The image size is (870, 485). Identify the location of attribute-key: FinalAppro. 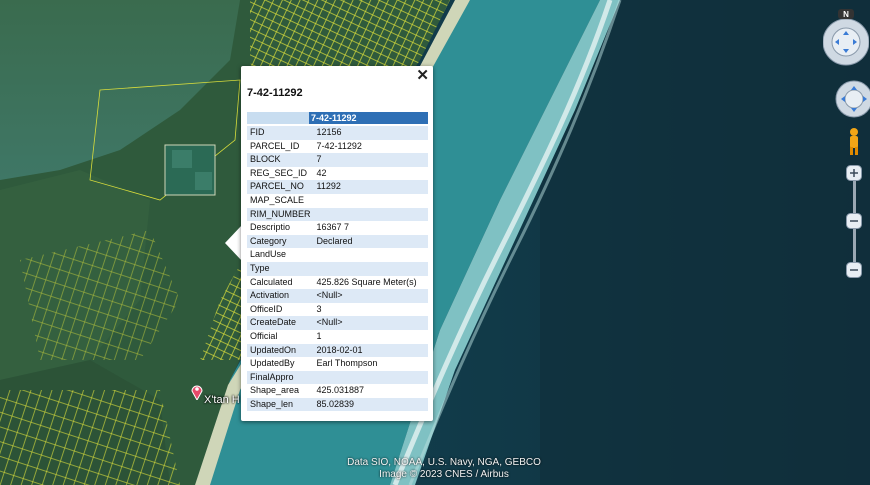
(280, 377).